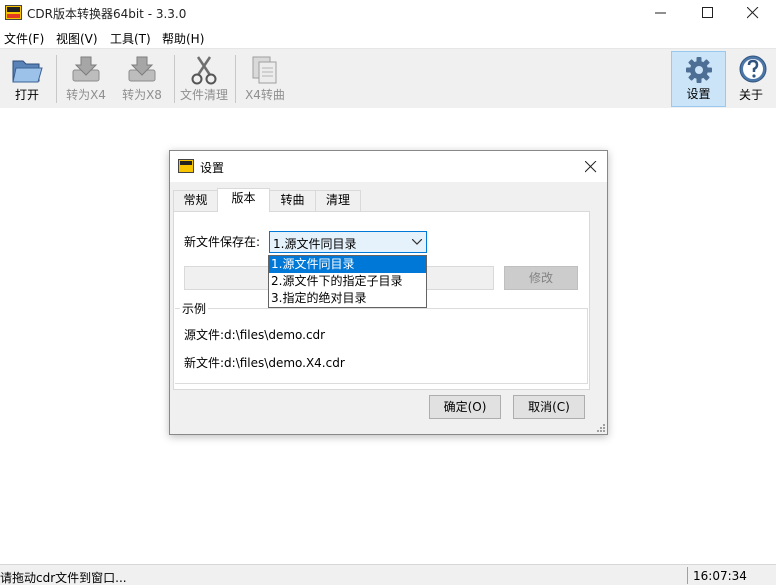 Image resolution: width=776 pixels, height=585 pixels. What do you see at coordinates (698, 94) in the screenshot?
I see `settings-label: 设置` at bounding box center [698, 94].